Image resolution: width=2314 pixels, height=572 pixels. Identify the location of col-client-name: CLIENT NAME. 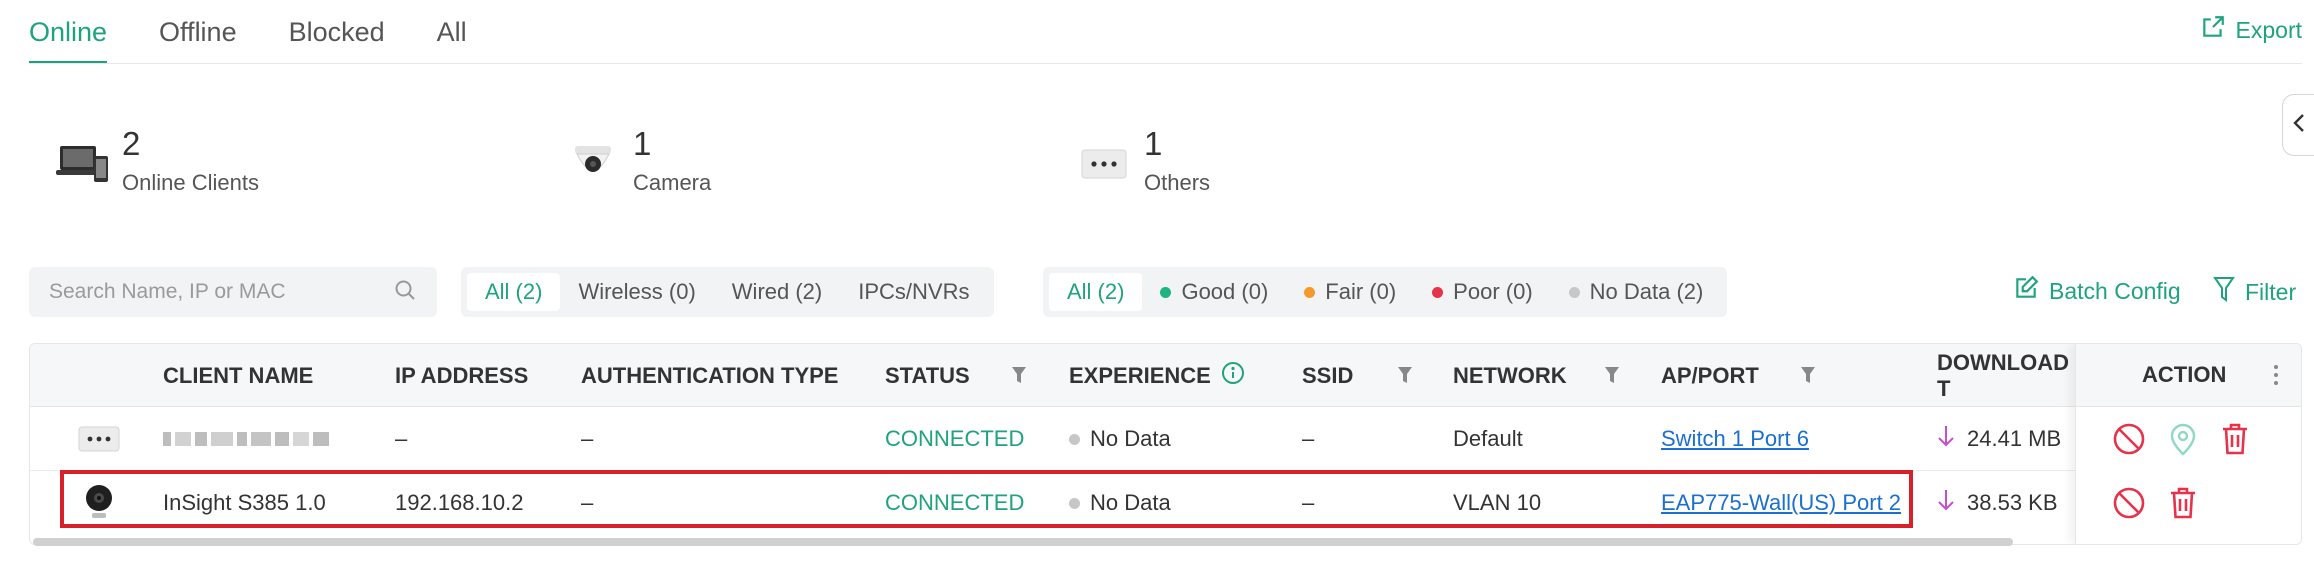
(238, 375).